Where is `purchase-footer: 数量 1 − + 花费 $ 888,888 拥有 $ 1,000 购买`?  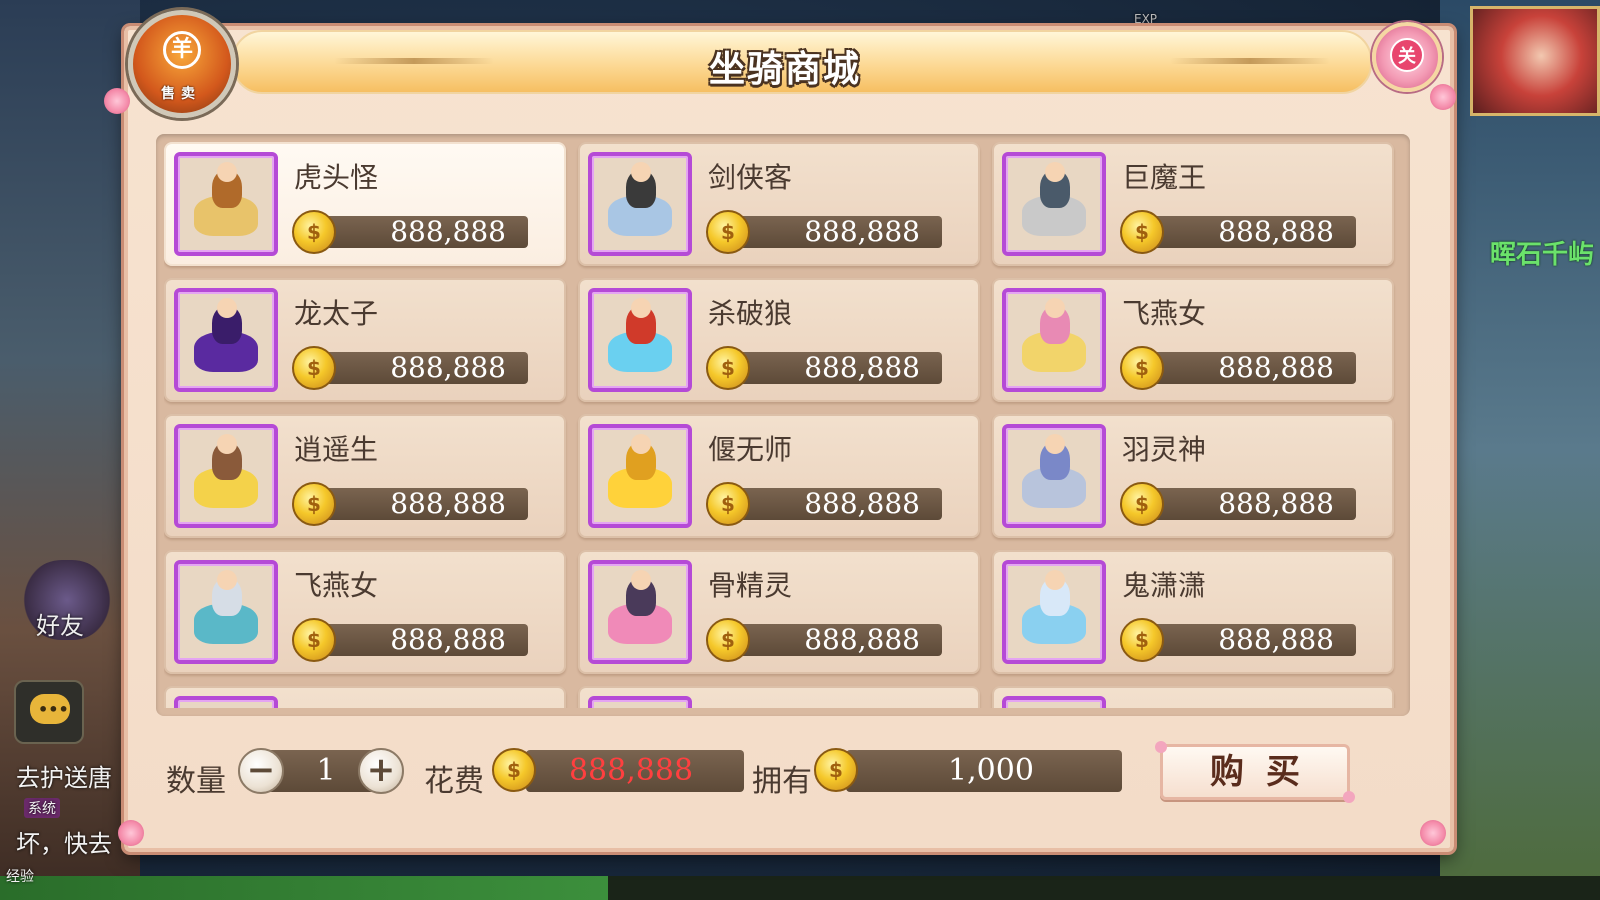
purchase-footer: 数量 1 − + 花费 $ 888,888 拥有 $ 1,000 购买 is located at coordinates (771, 776).